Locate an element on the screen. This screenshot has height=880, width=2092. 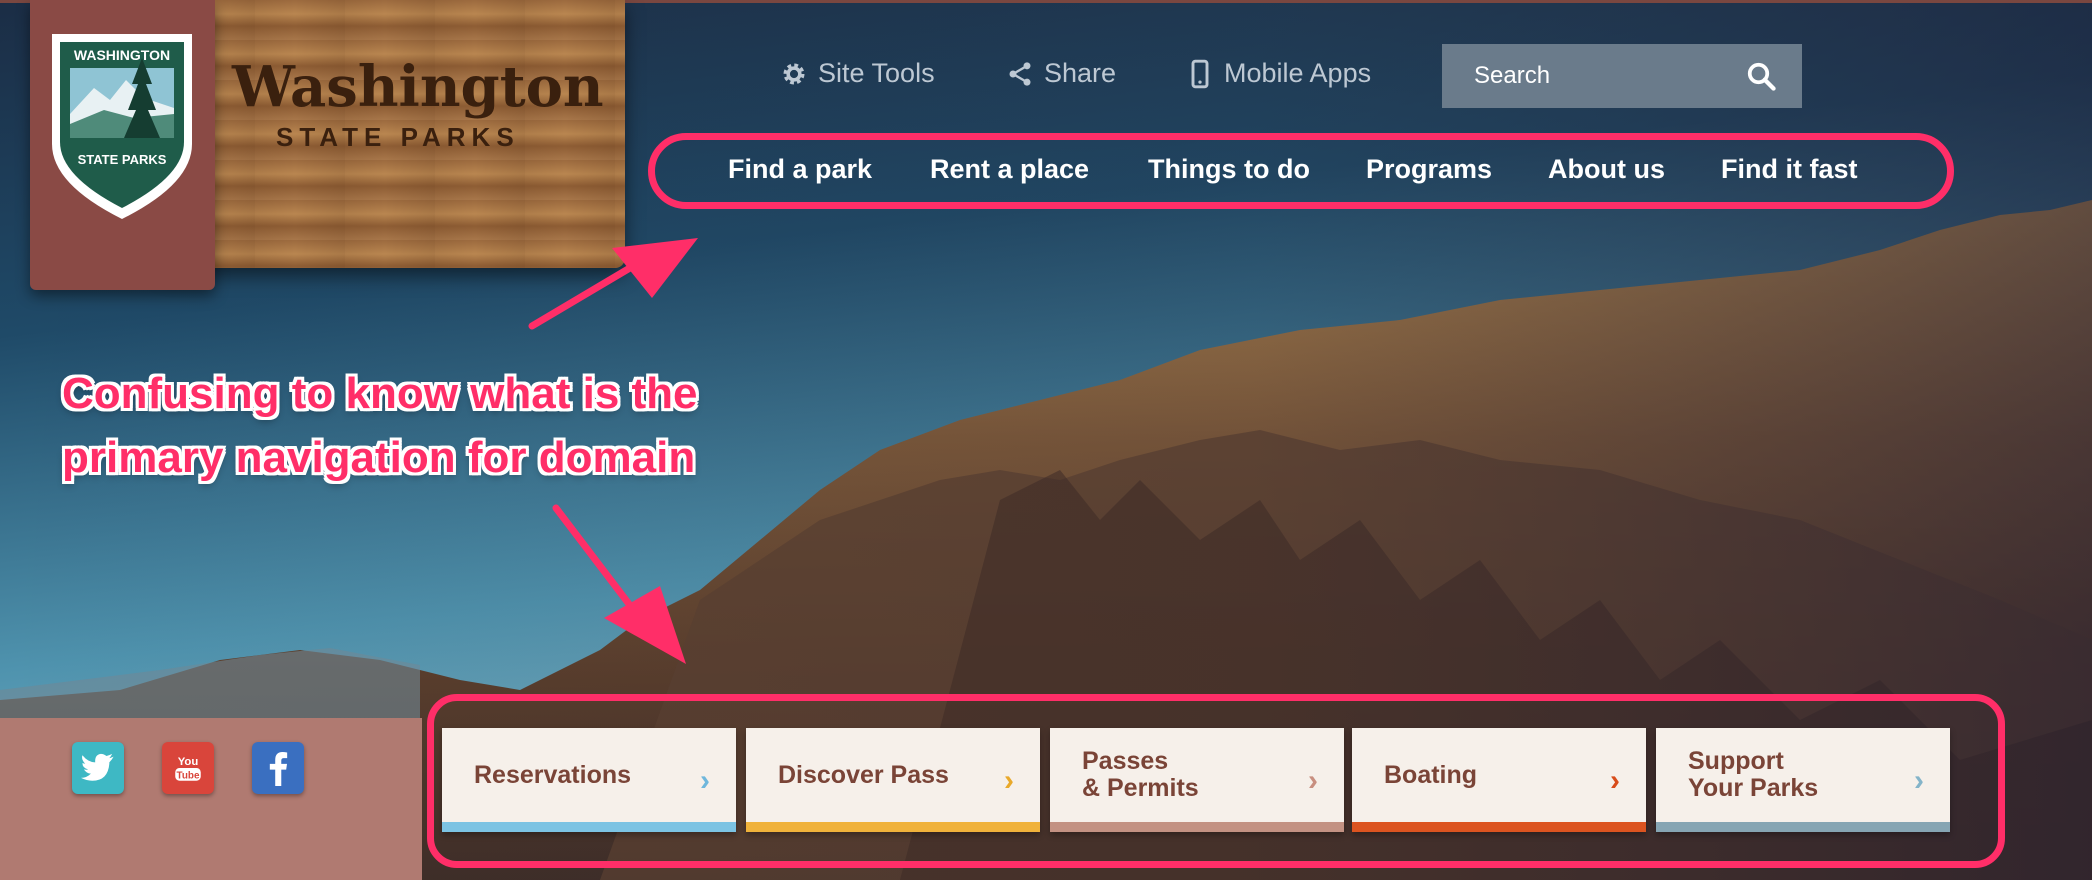
boating-label: Boating is located at coordinates (1431, 774).